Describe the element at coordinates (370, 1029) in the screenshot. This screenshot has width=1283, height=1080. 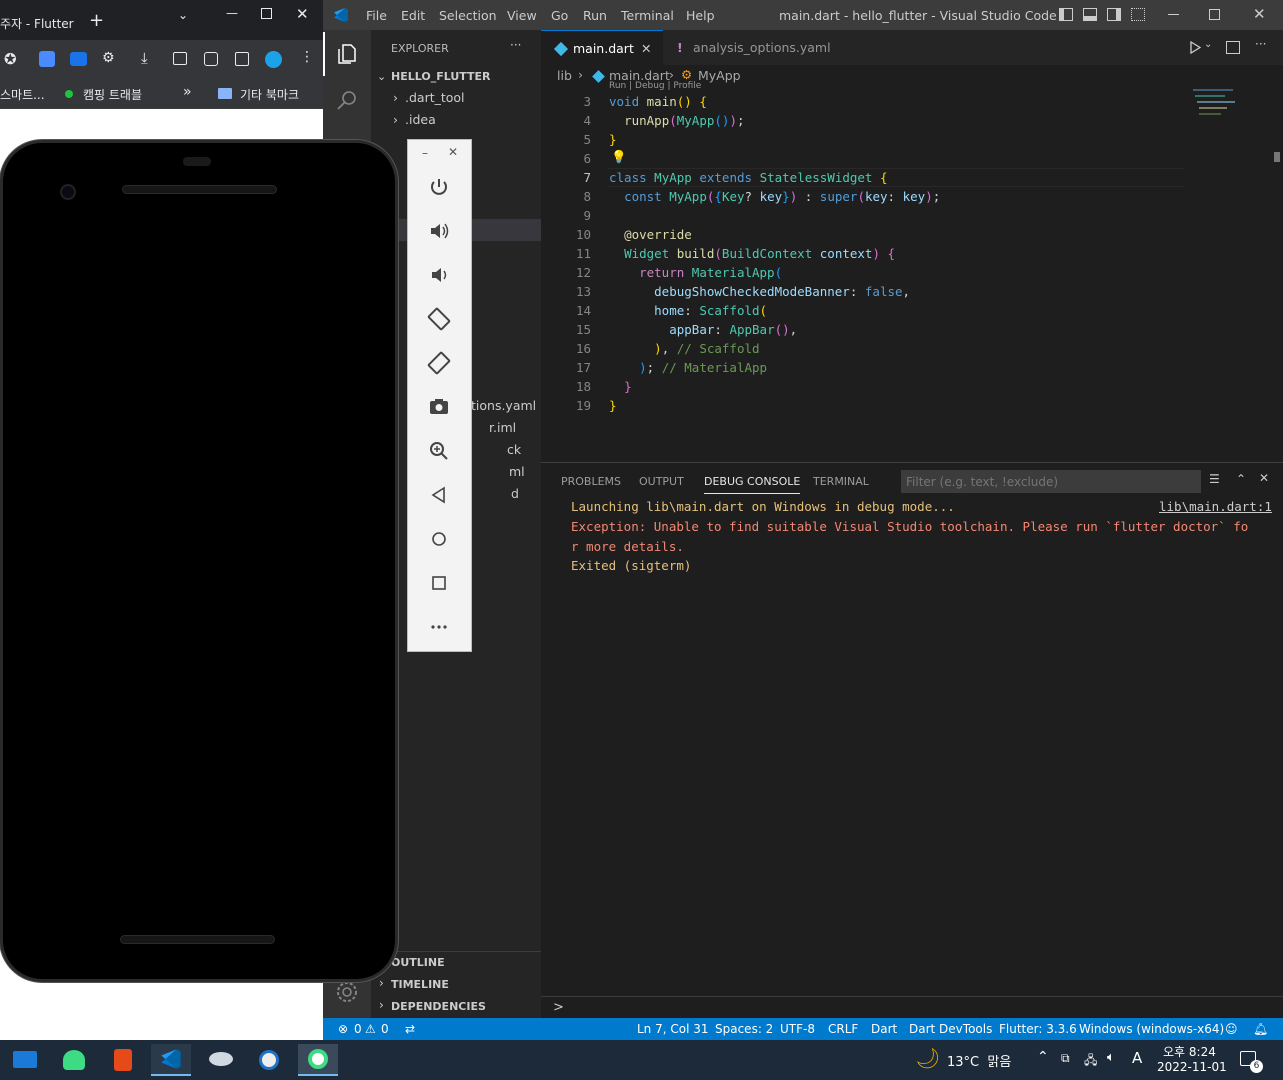
I see `warning-icon: ⚠` at that location.